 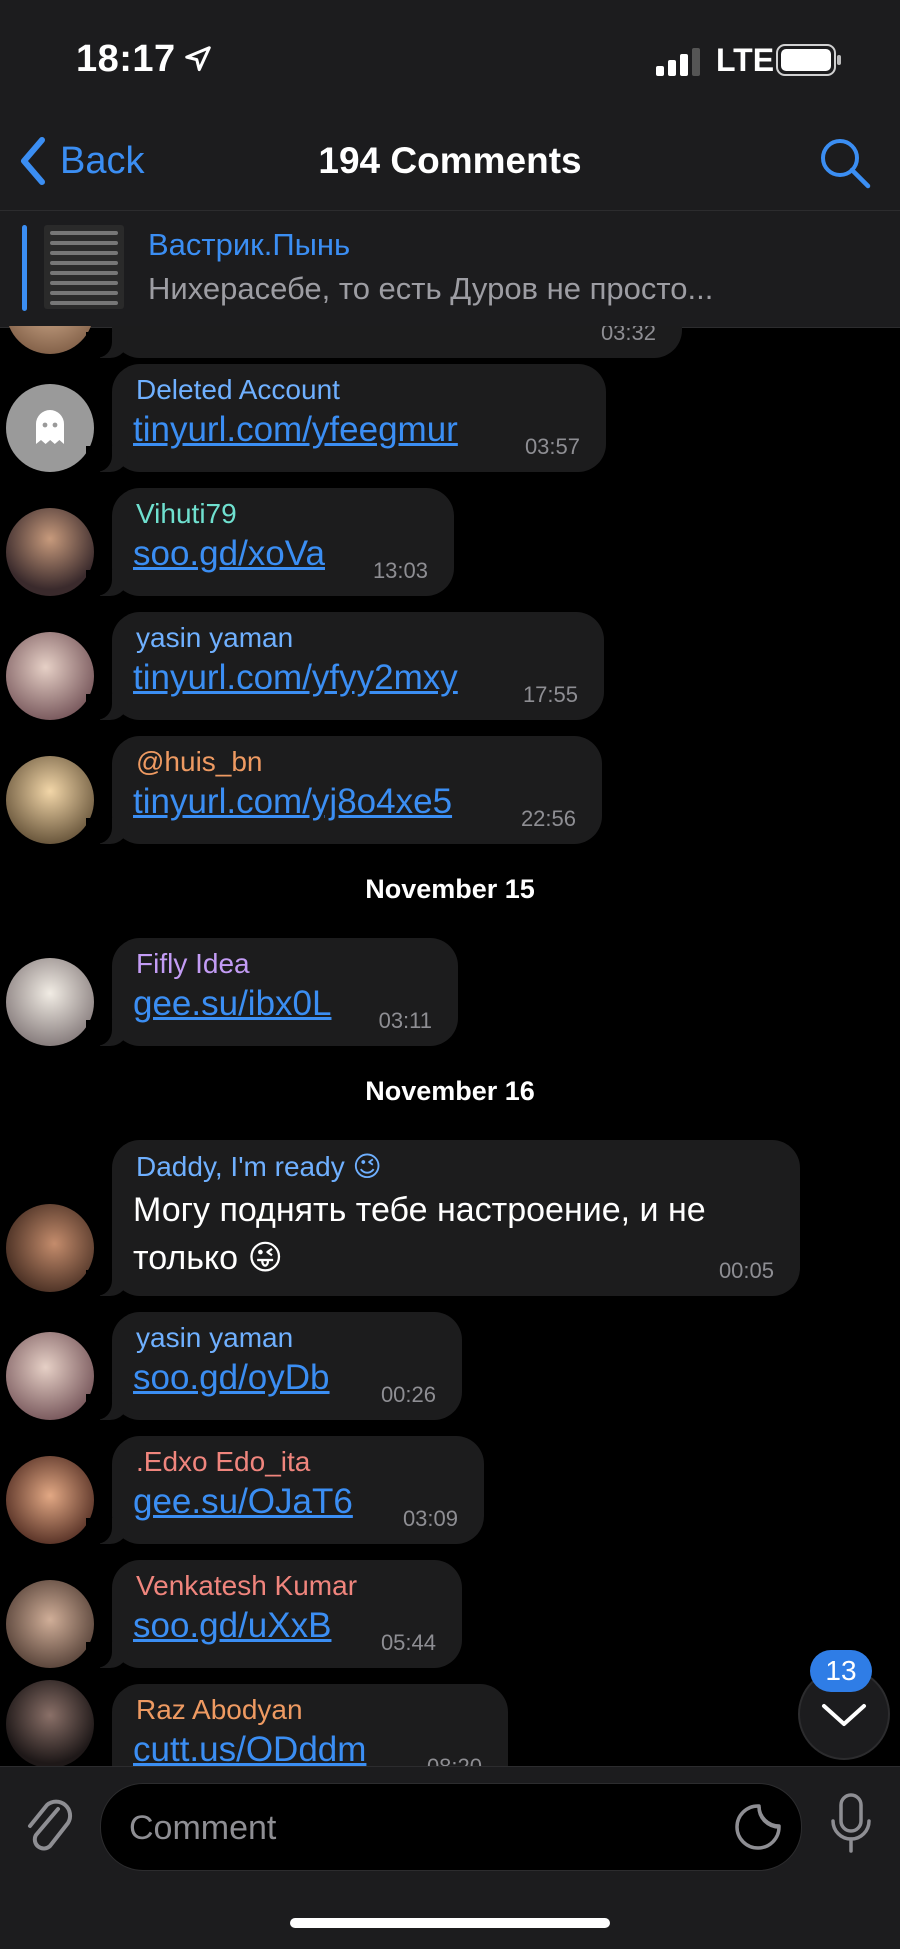 I want to click on comment-link: tinyurl.com/yfyy2mxy, so click(x=295, y=678).